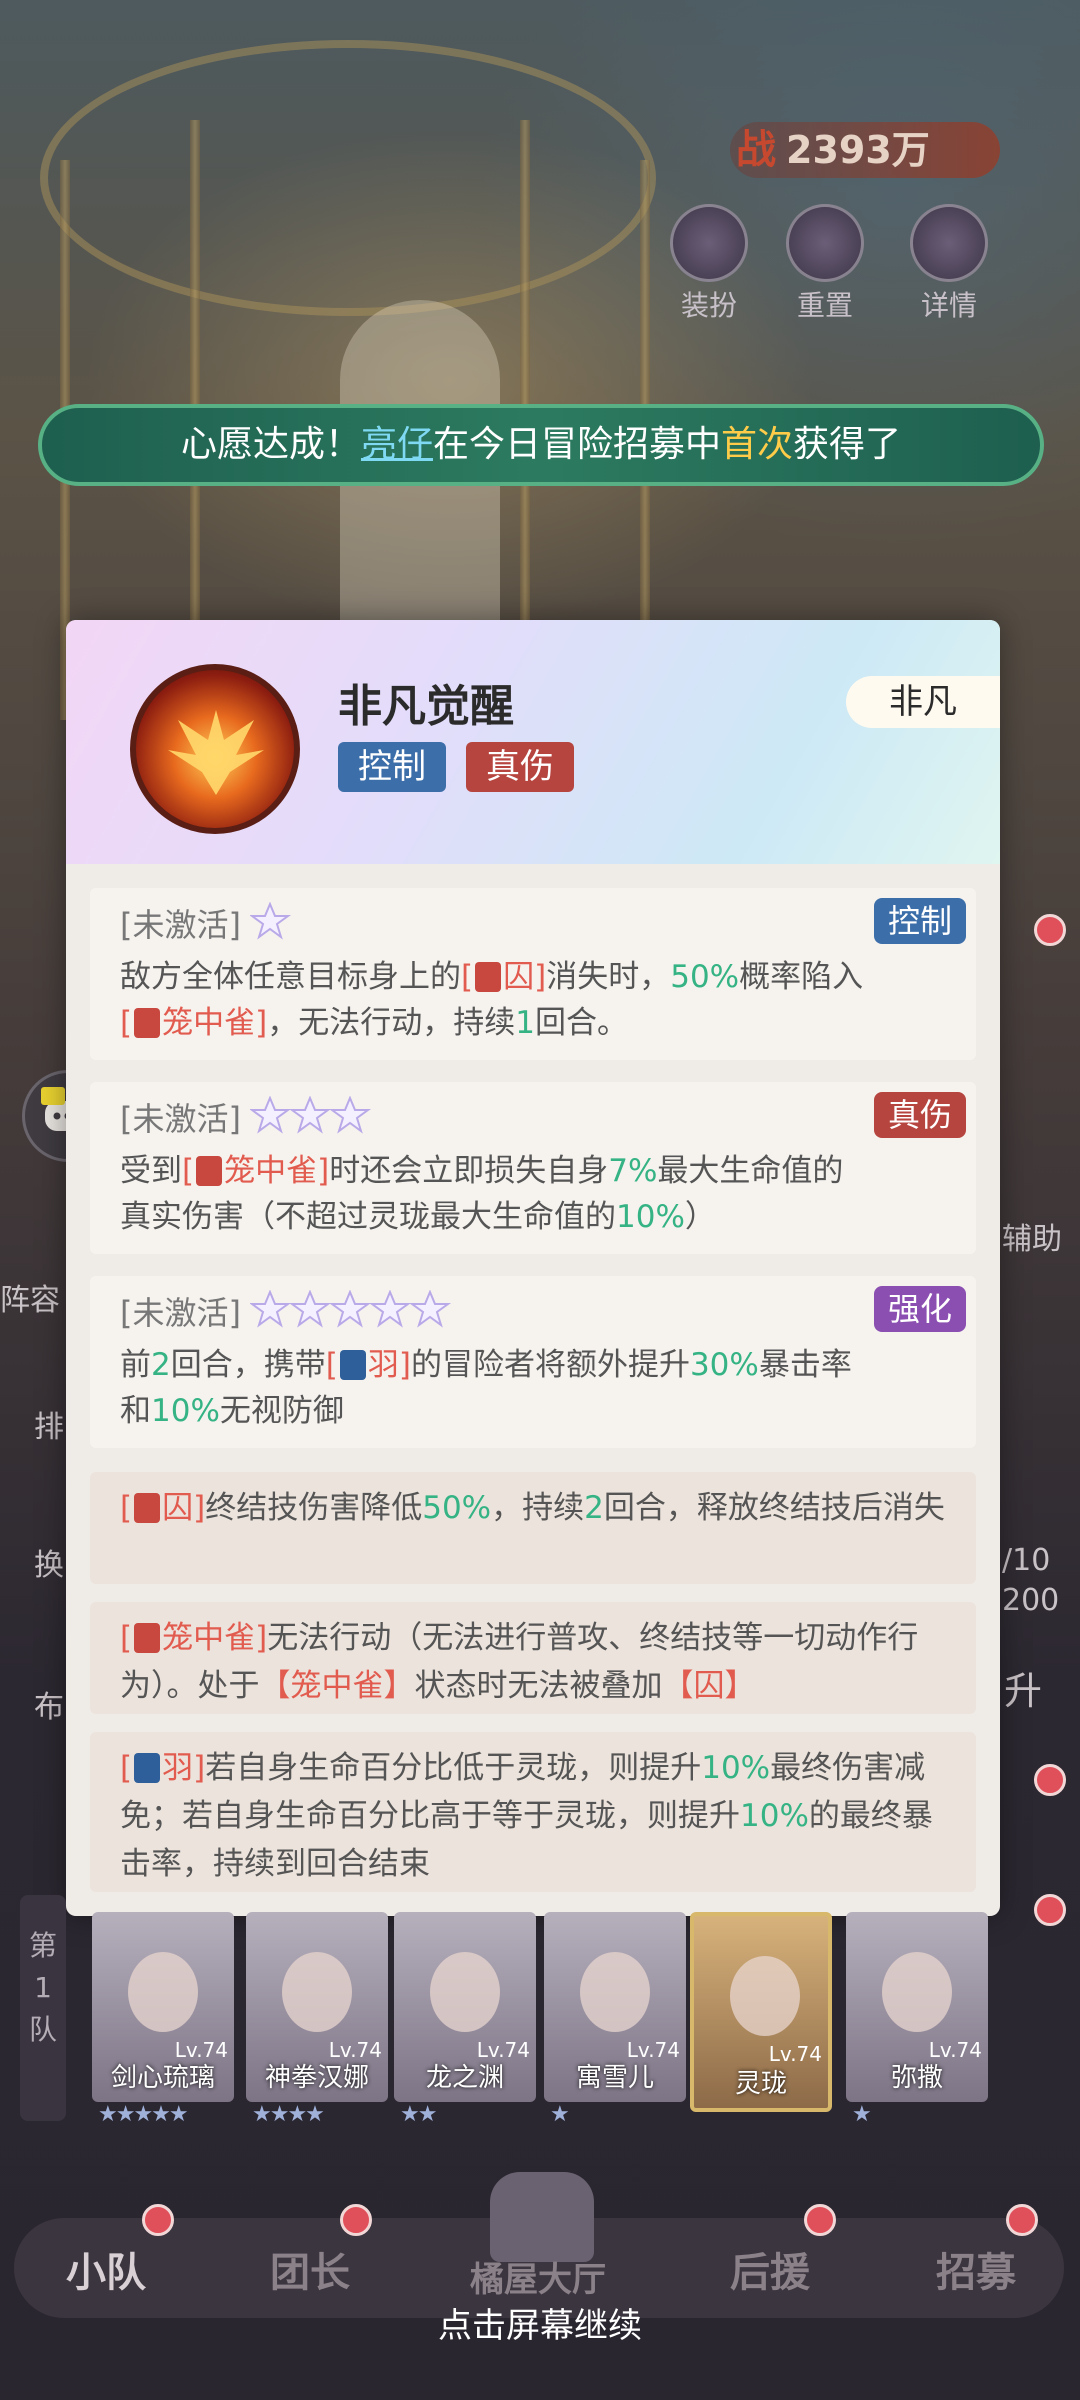 This screenshot has width=1080, height=2400. What do you see at coordinates (847, 444) in the screenshot?
I see `wish-text: 获得了` at bounding box center [847, 444].